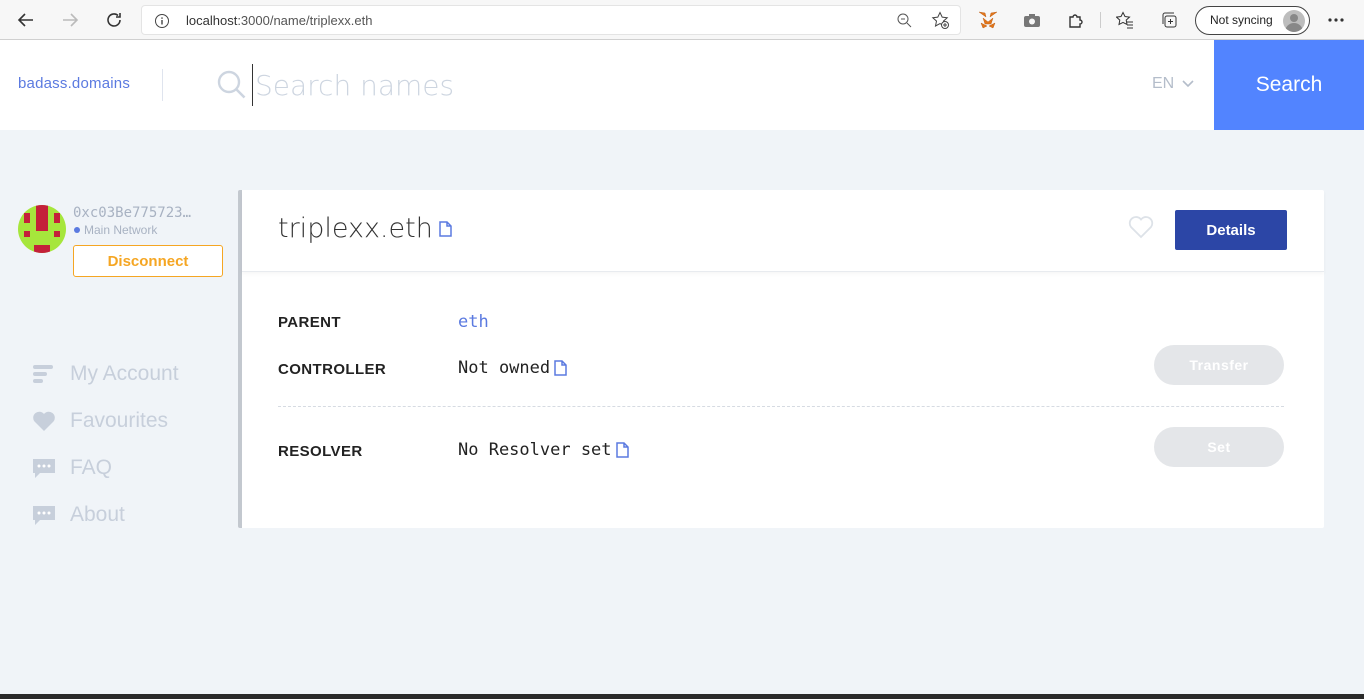 The image size is (1364, 699). I want to click on sidebar-item-label: Favourites, so click(119, 420).